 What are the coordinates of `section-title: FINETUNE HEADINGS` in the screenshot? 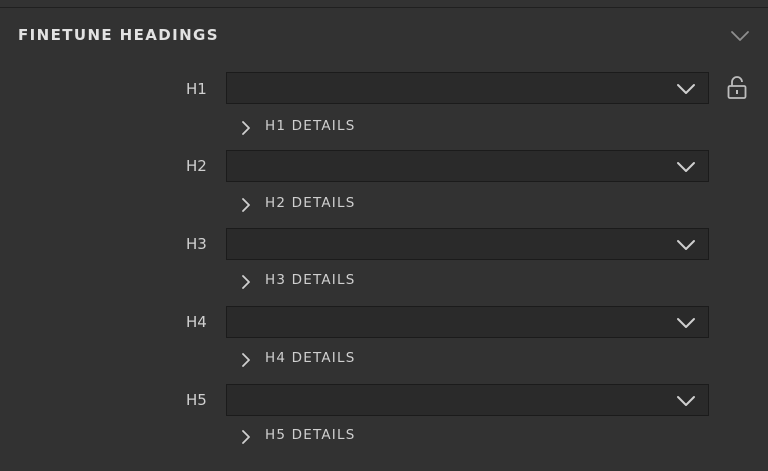 It's located at (118, 35).